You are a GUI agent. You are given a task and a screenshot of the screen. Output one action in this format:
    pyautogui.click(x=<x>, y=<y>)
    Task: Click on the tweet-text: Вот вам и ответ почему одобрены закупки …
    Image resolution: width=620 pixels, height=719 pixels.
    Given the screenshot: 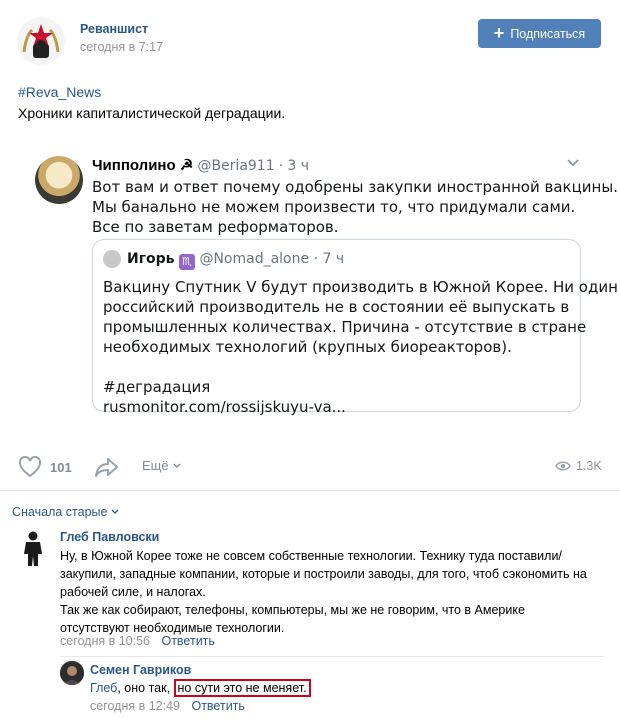 What is the action you would take?
    pyautogui.click(x=355, y=207)
    